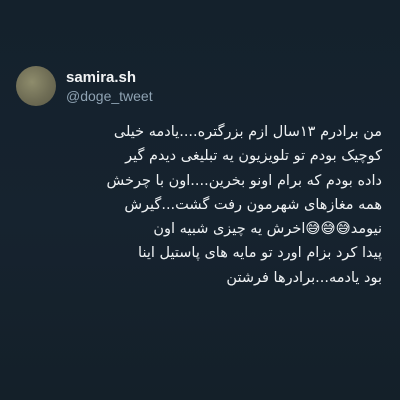 The image size is (400, 400). Describe the element at coordinates (109, 77) in the screenshot. I see `display-name: samira.sh` at that location.